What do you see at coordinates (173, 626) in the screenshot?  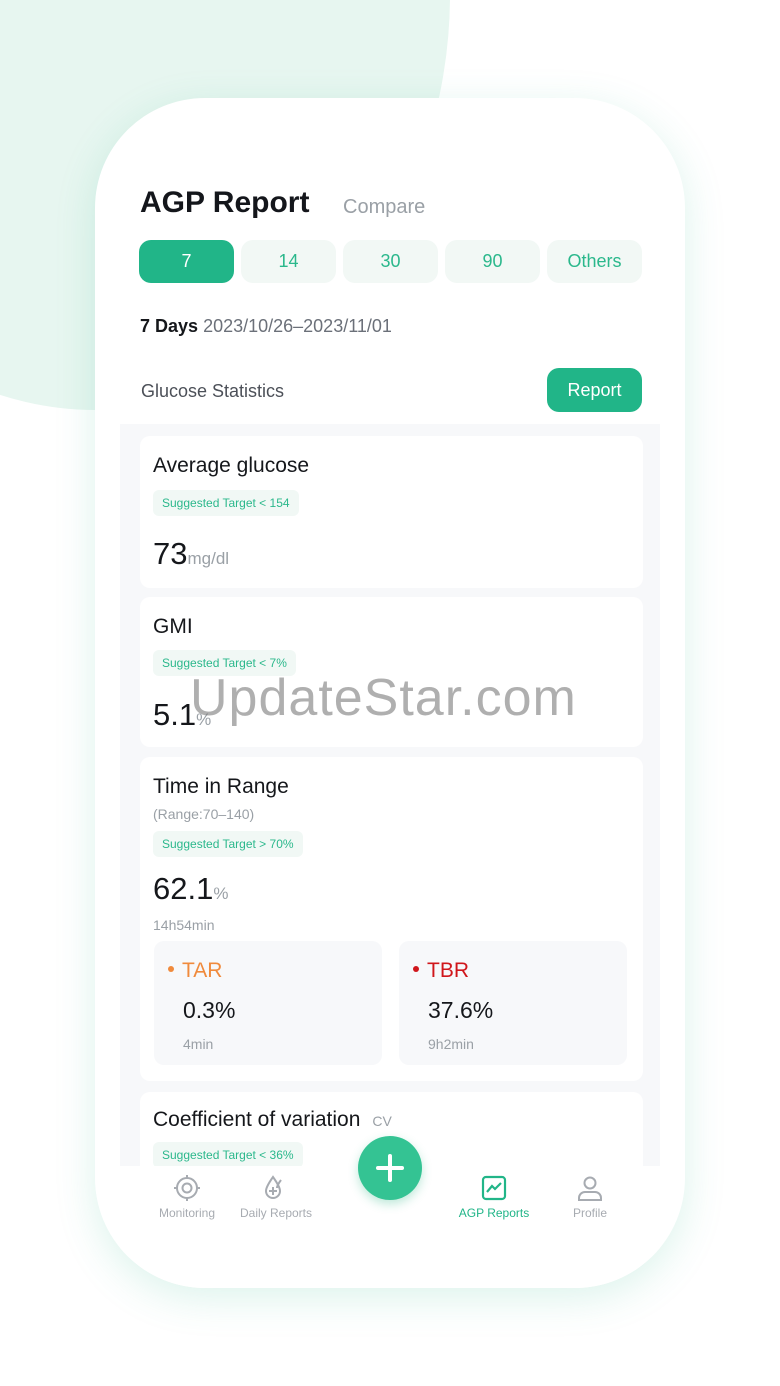 I see `gmi-title: GMI` at bounding box center [173, 626].